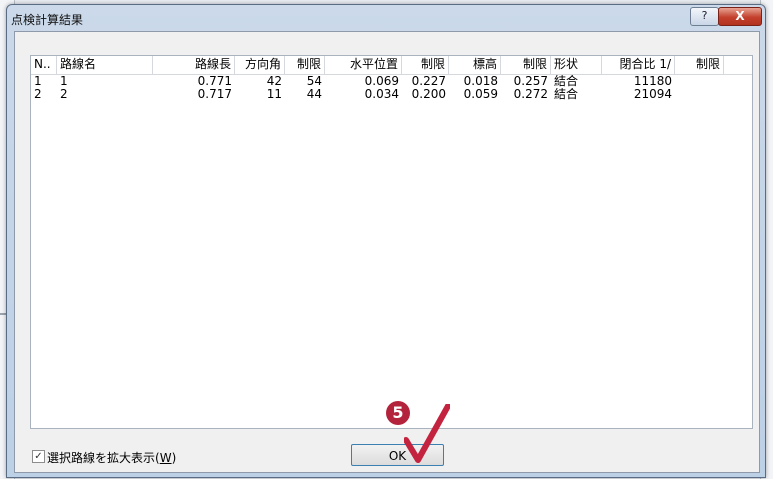 The height and width of the screenshot is (479, 773). I want to click on cell-route-name: 2, so click(64, 94).